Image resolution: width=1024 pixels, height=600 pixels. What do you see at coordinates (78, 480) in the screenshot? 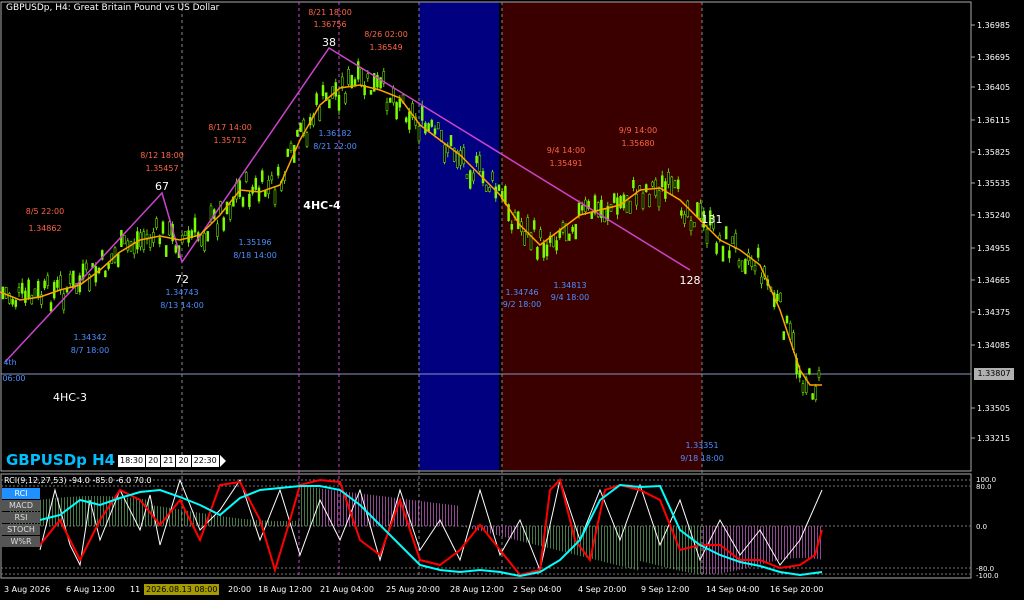
I see `indicator-title: RCI(9,12,27,53) -94.0 -85.0 -6.0 70.0` at bounding box center [78, 480].